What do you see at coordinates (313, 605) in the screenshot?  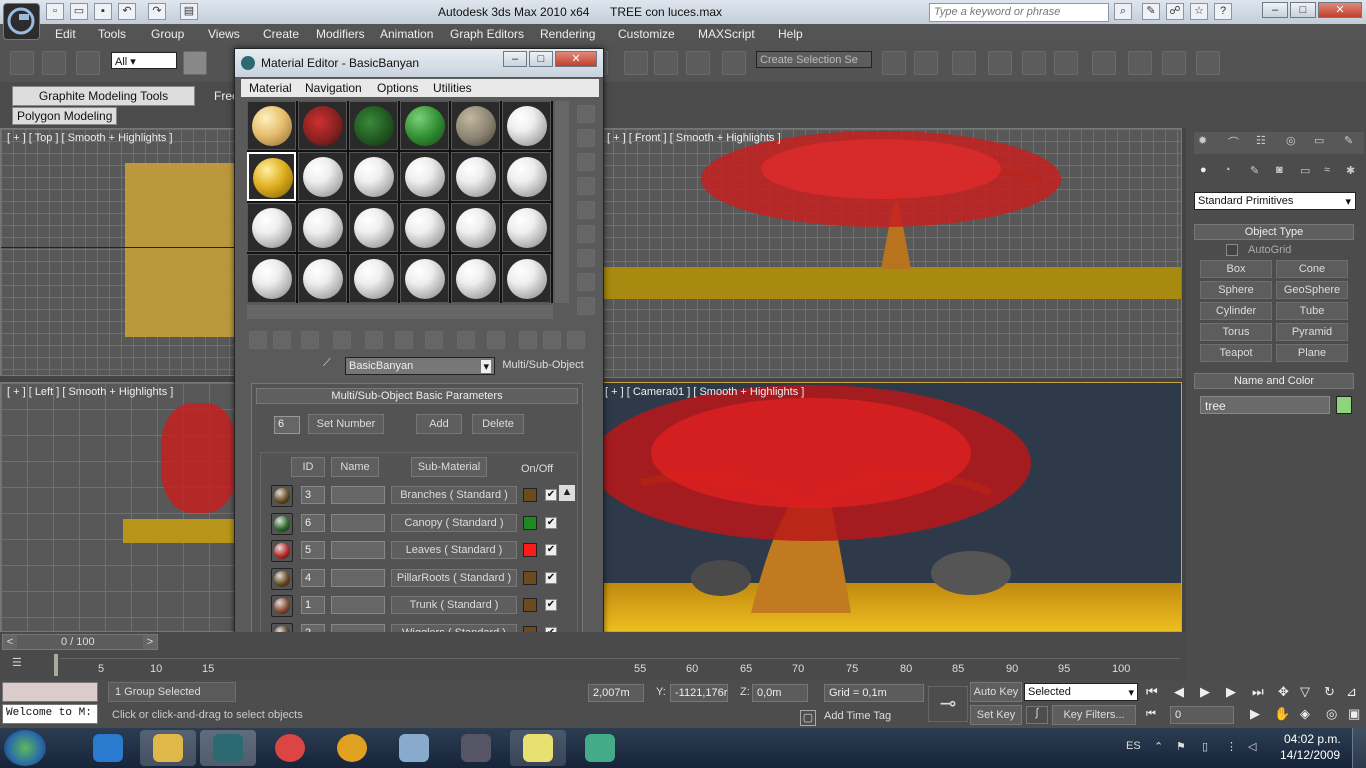 I see `material-id-field: 1` at bounding box center [313, 605].